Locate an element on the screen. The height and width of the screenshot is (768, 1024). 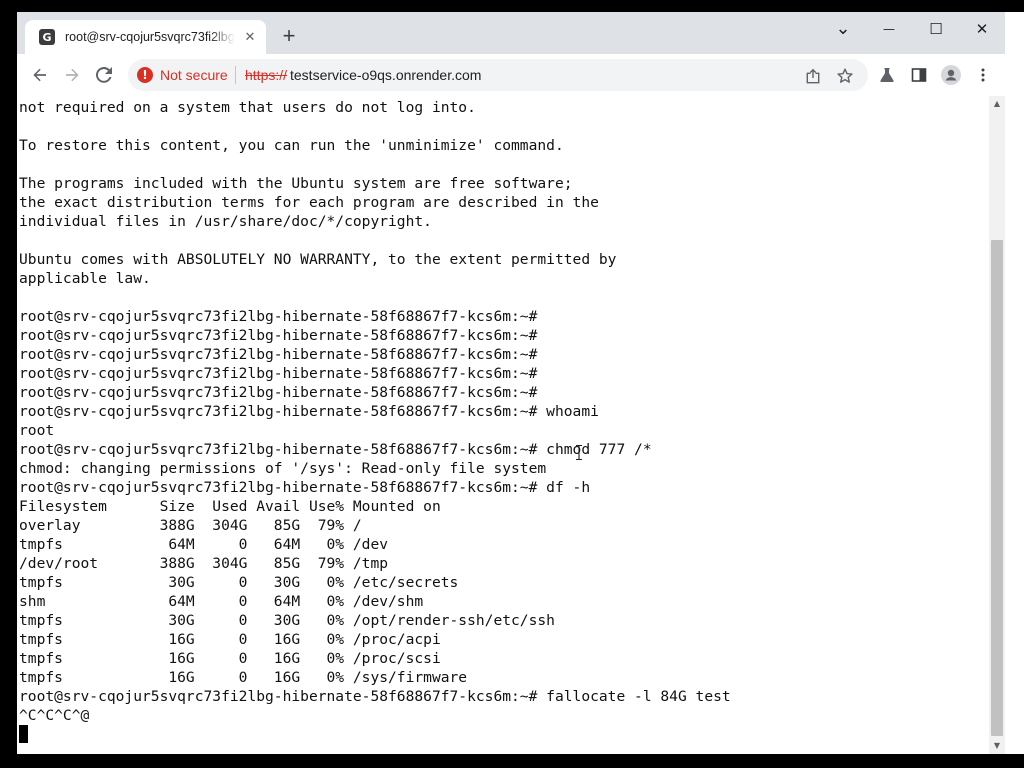
not-secure-warning-icon: ! is located at coordinates (145, 75).